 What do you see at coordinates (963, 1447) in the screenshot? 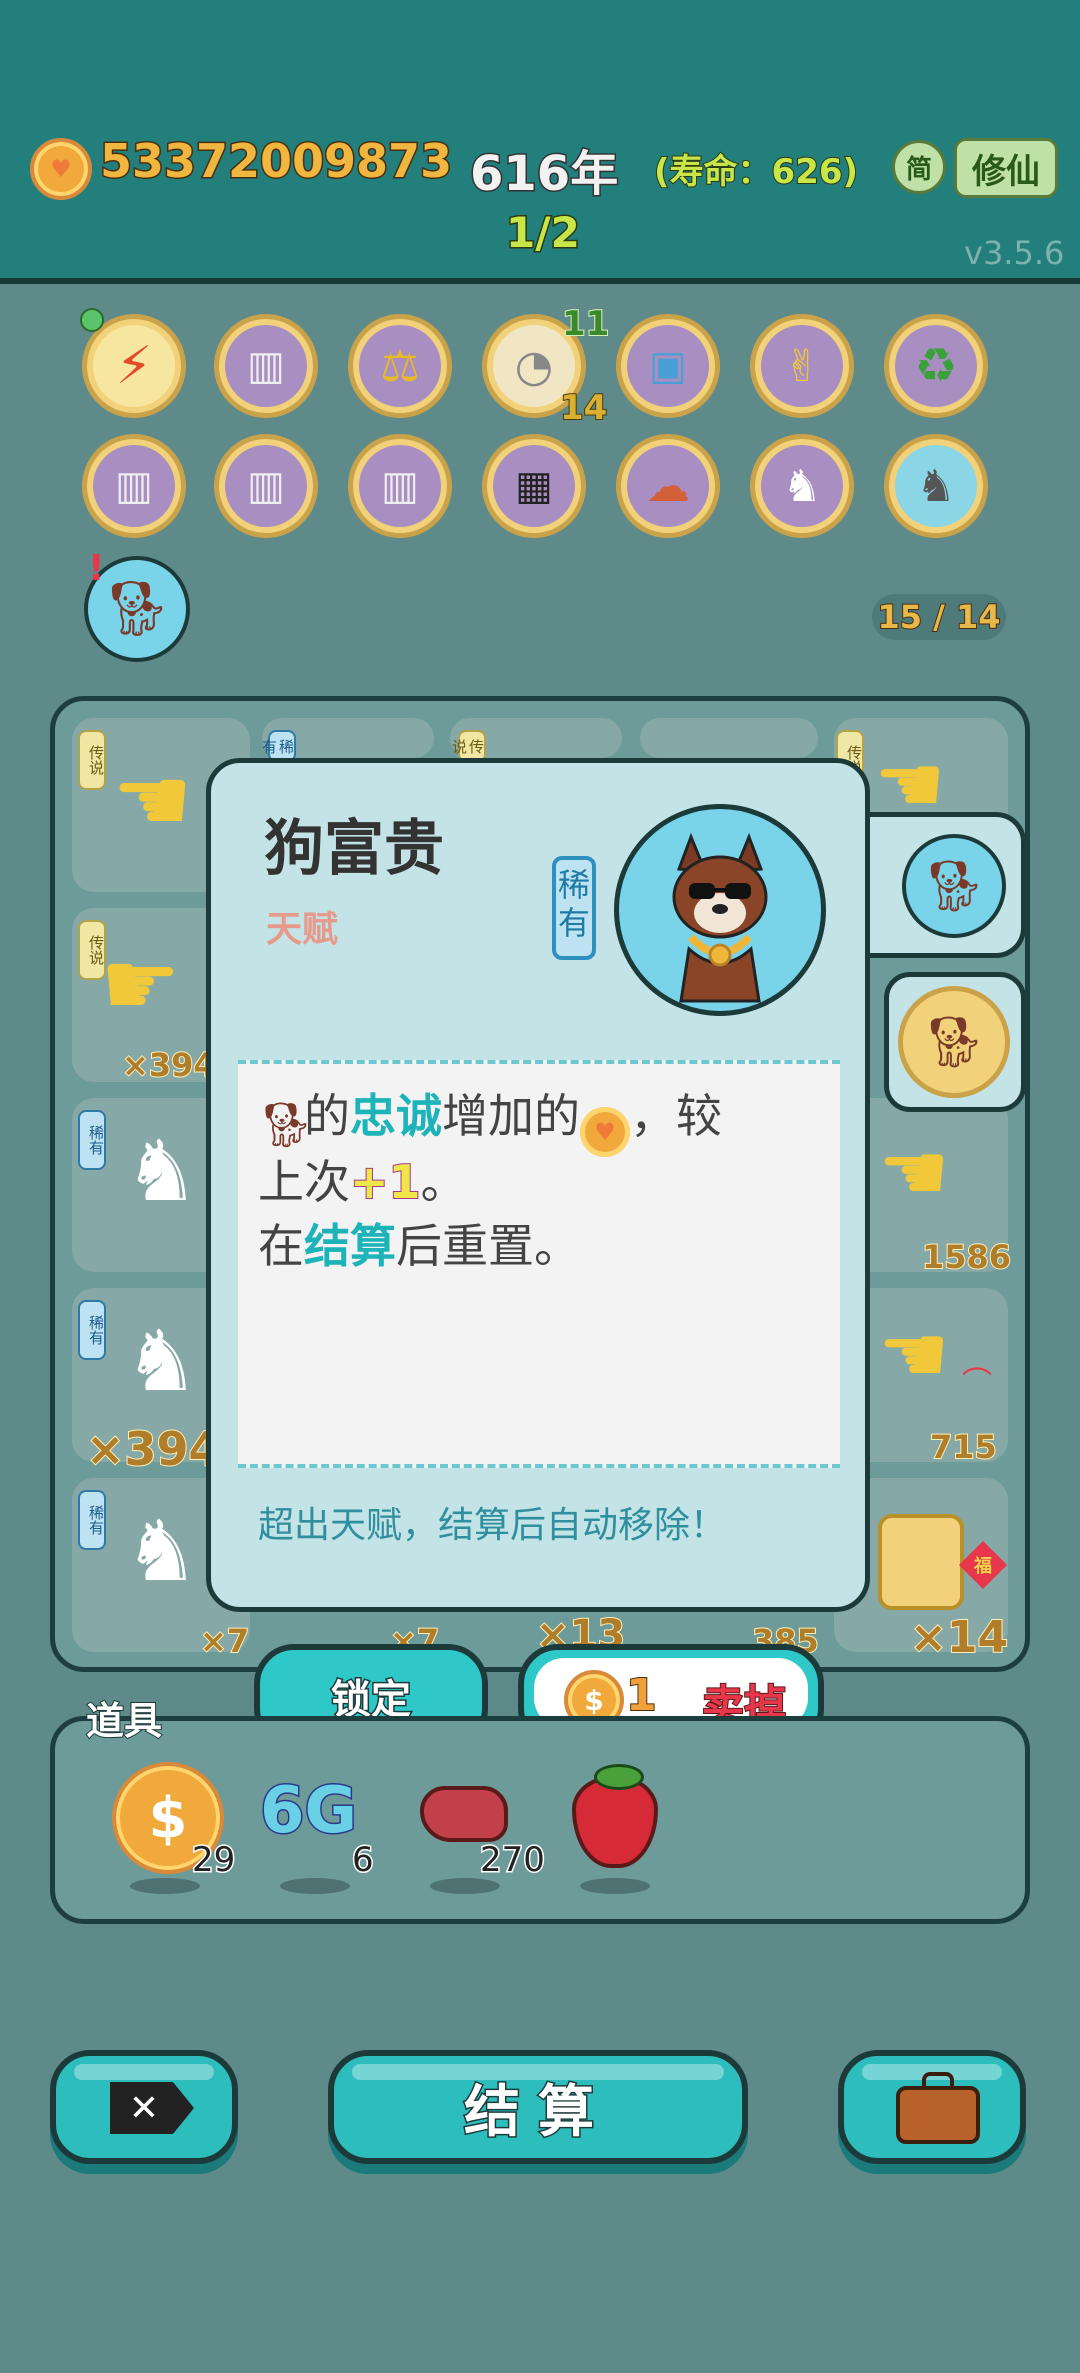
I see `item-count: 715` at bounding box center [963, 1447].